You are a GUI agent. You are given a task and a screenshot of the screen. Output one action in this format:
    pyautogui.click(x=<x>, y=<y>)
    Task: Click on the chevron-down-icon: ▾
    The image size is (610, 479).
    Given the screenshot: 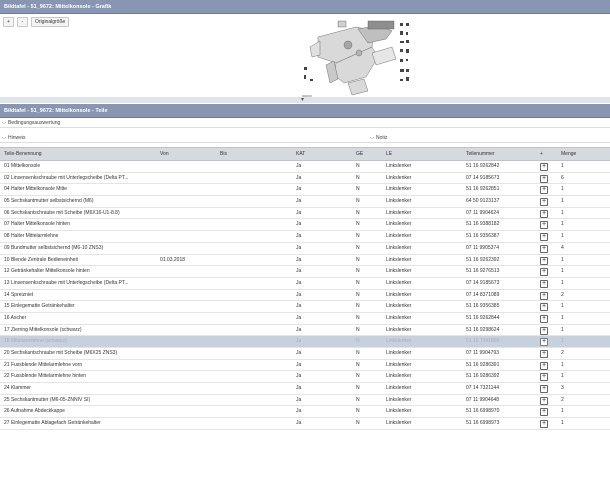 What is the action you would take?
    pyautogui.click(x=302, y=99)
    